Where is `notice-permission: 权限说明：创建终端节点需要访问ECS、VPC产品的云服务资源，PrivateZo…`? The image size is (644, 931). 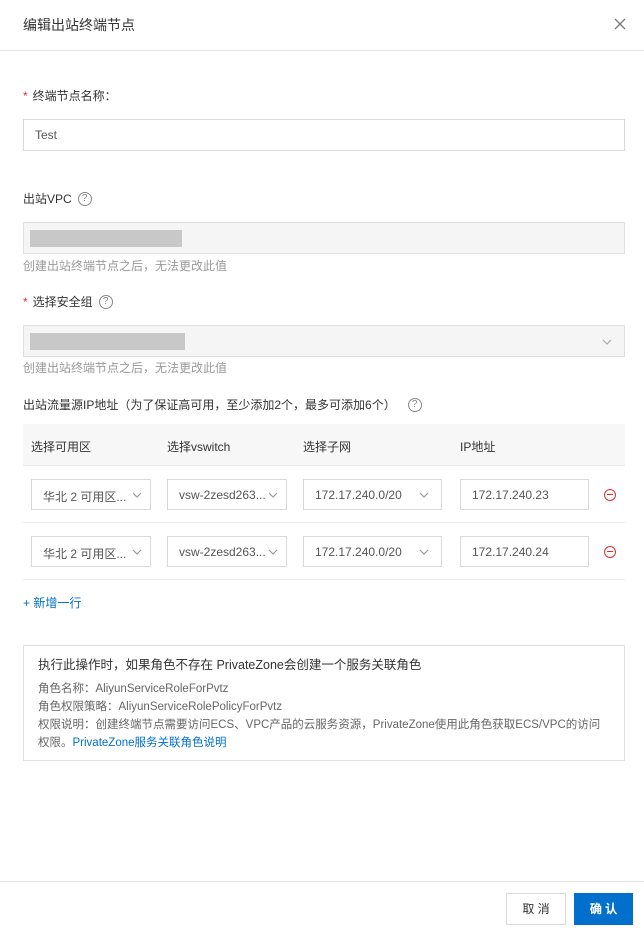 notice-permission: 权限说明：创建终端节点需要访问ECS、VPC产品的云服务资源，PrivateZo… is located at coordinates (324, 734).